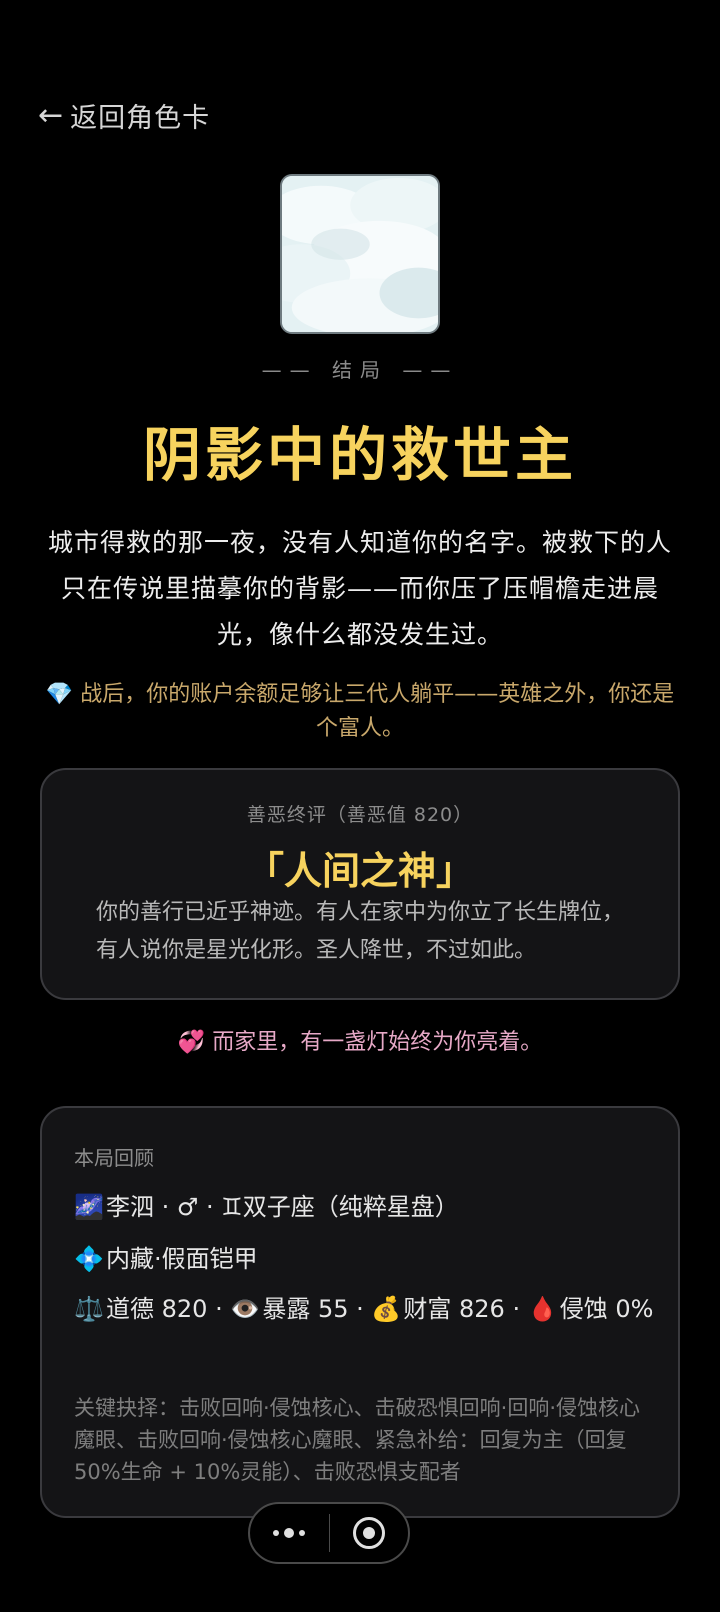  I want to click on stat-corruption: 侵蚀 0%, so click(606, 1309).